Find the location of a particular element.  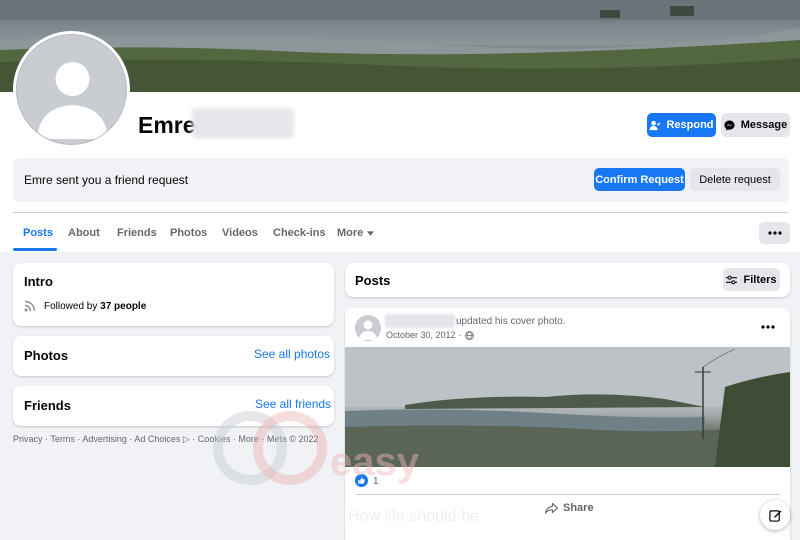

friends-title: Friends is located at coordinates (47, 405).